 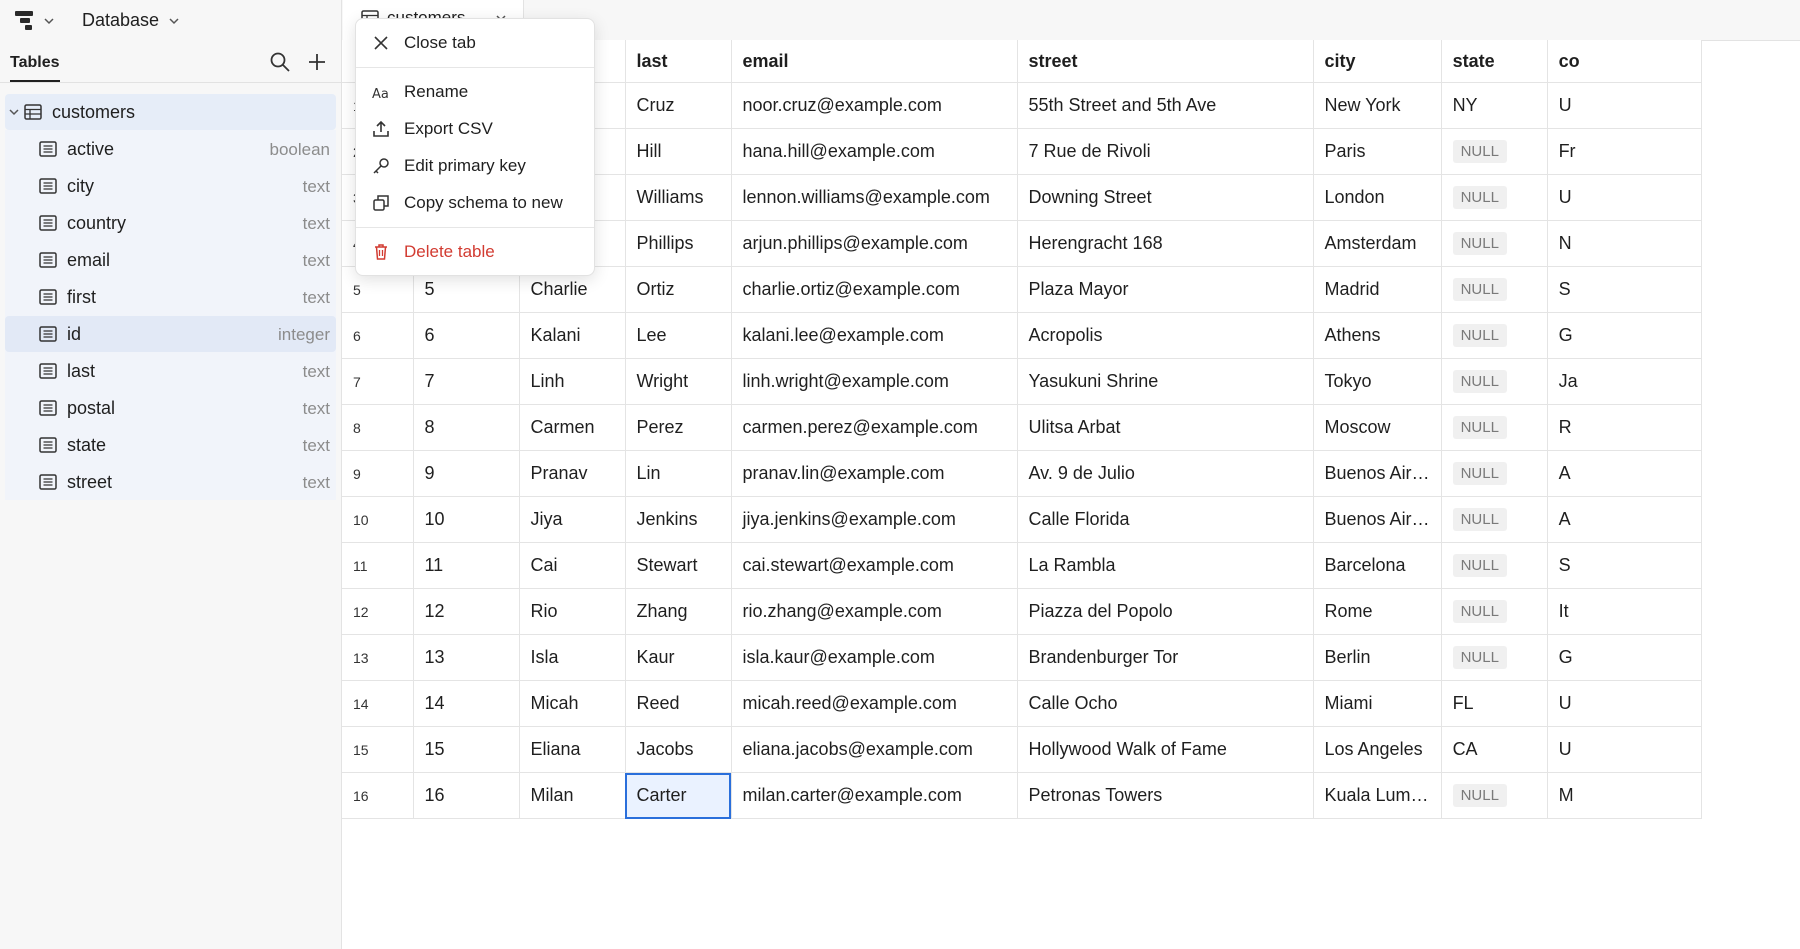 I want to click on grid-cell: eliana.jacobs@example.com, so click(x=874, y=749).